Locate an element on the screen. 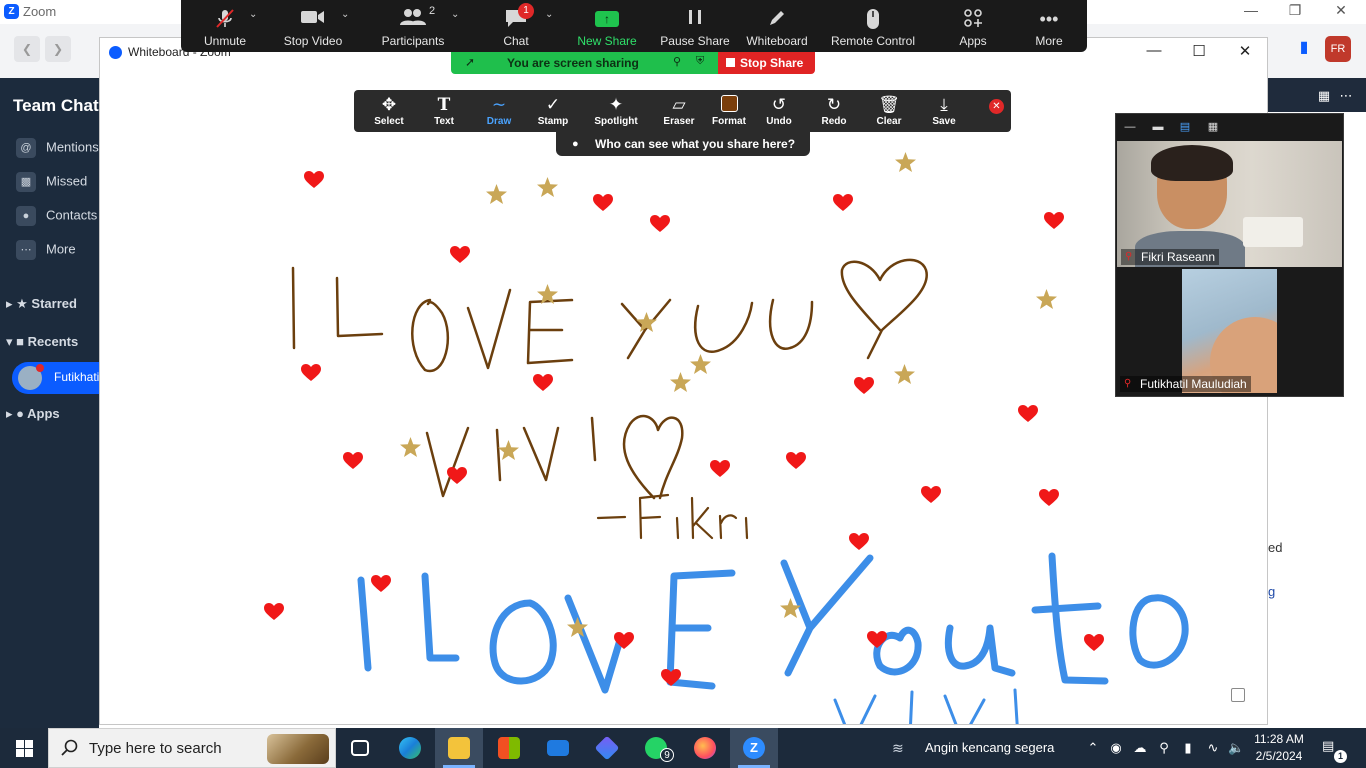 The image size is (1366, 768). forward-button: ❯ is located at coordinates (58, 49).